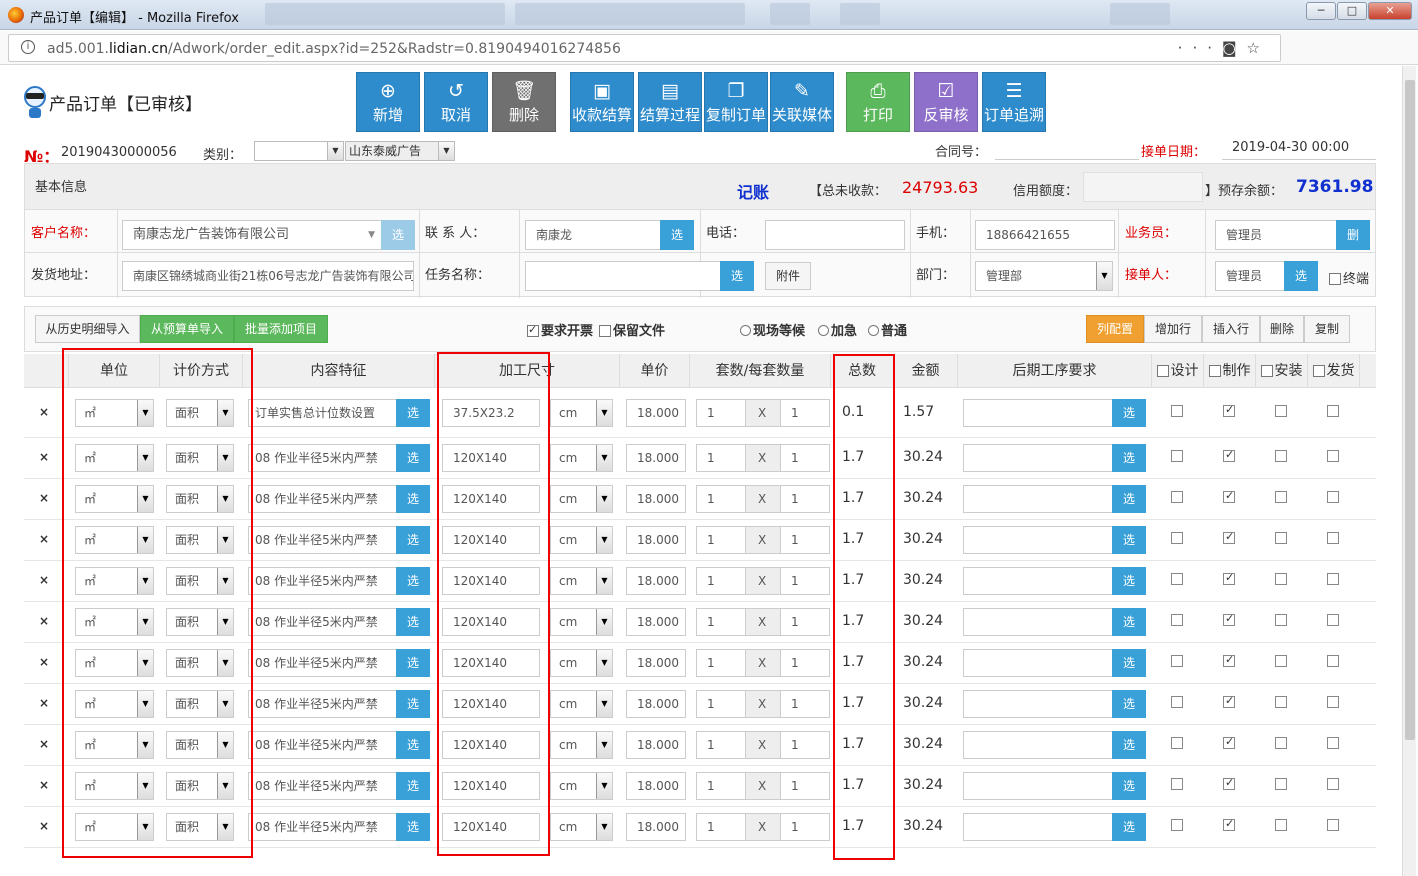 This screenshot has width=1418, height=876. What do you see at coordinates (323, 413) in the screenshot?
I see `content-input: 订单实售总计位数设置` at bounding box center [323, 413].